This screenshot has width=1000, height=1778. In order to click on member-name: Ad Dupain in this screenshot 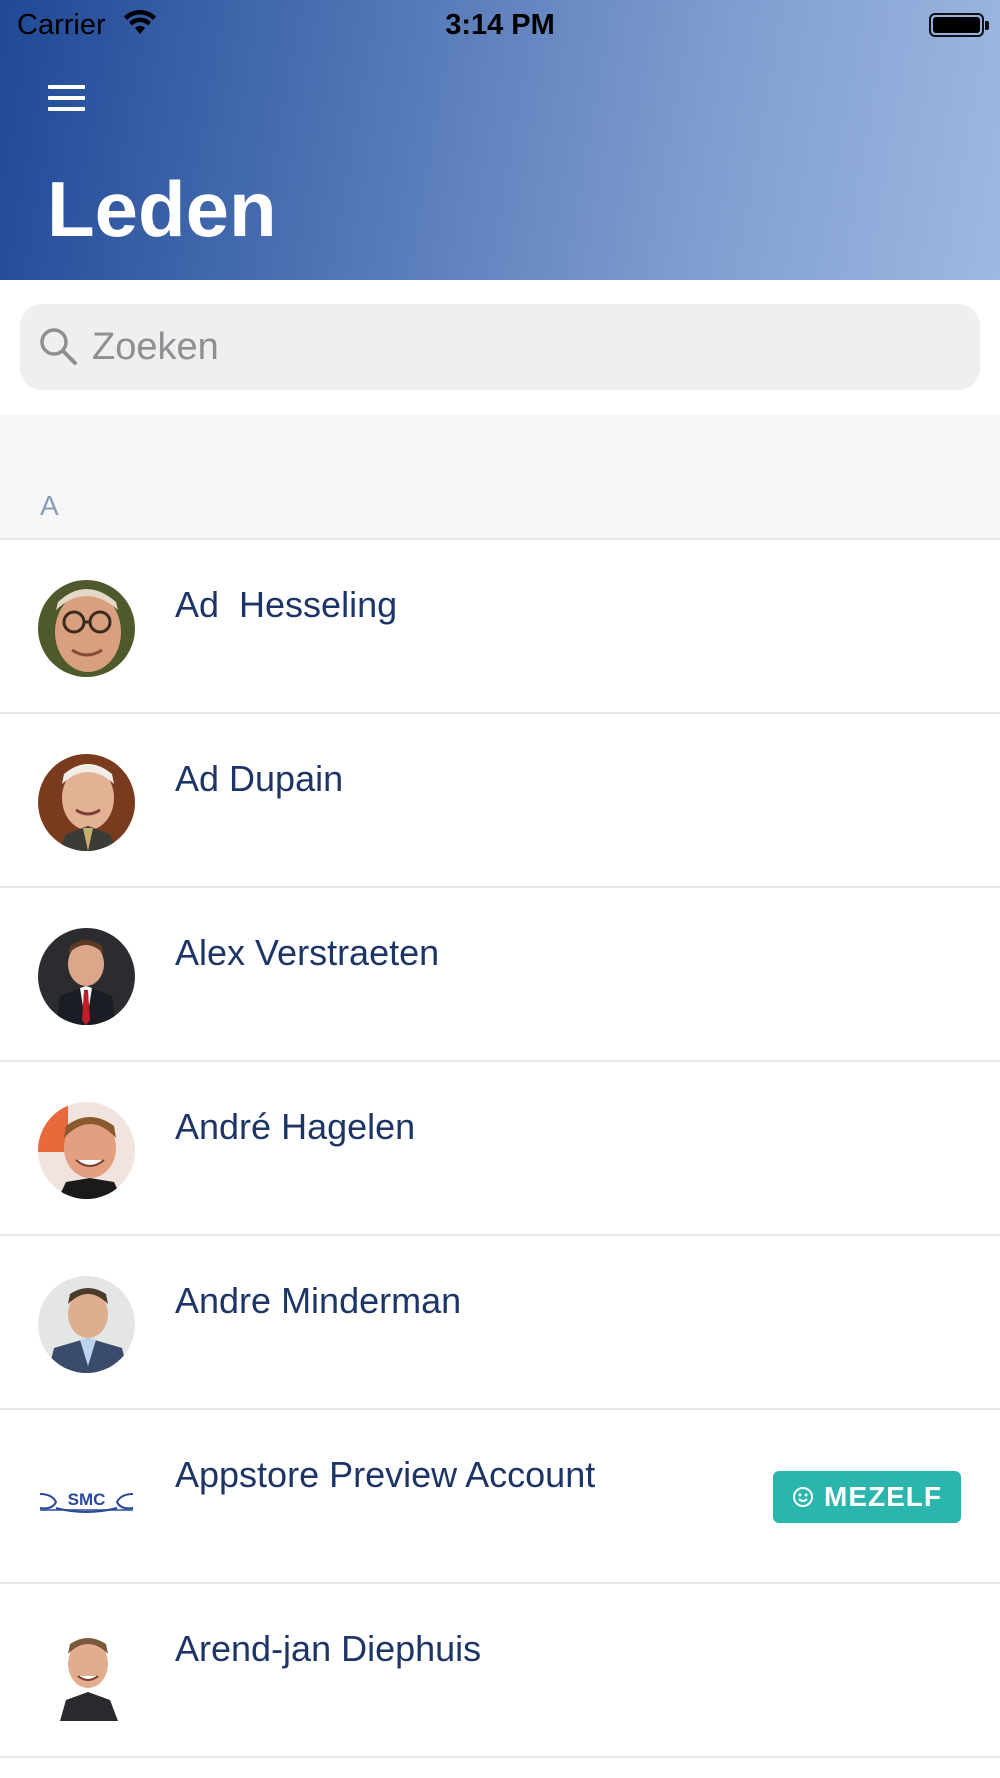, I will do `click(259, 778)`.